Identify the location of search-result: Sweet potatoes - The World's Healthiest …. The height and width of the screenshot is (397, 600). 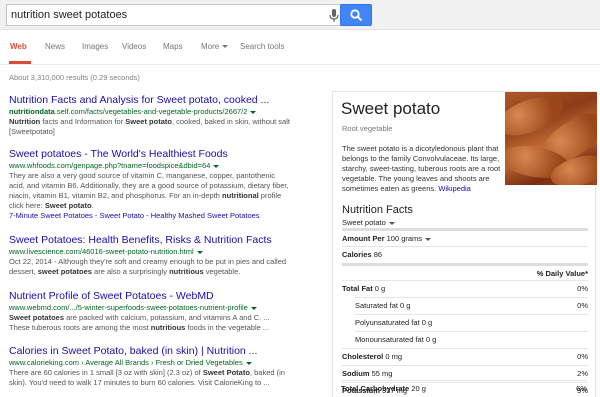
(150, 184).